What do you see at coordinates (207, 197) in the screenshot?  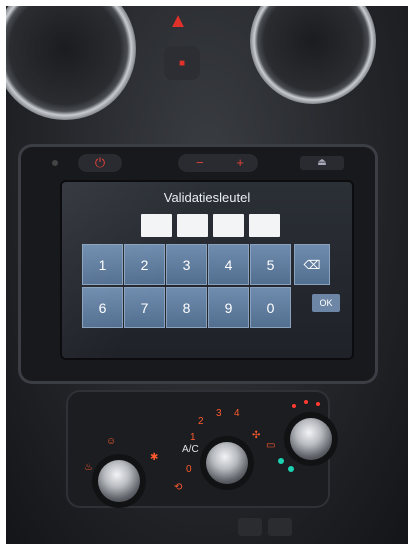 I see `page-title: Validatiesleutel` at bounding box center [207, 197].